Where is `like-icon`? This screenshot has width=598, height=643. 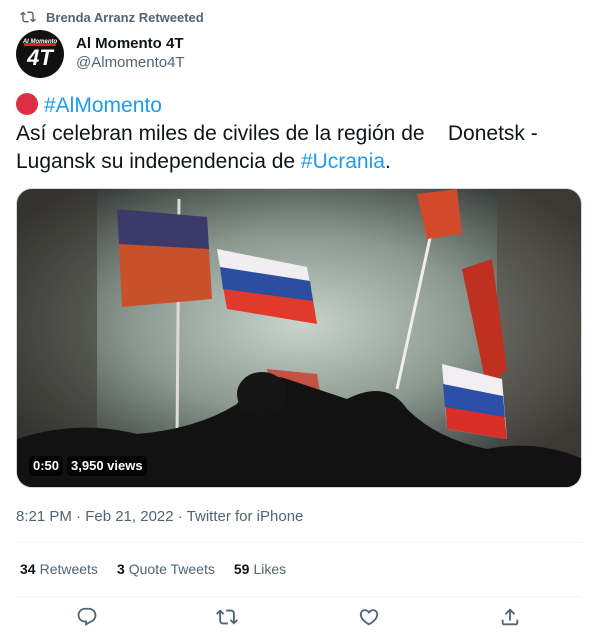
like-icon is located at coordinates (370, 618).